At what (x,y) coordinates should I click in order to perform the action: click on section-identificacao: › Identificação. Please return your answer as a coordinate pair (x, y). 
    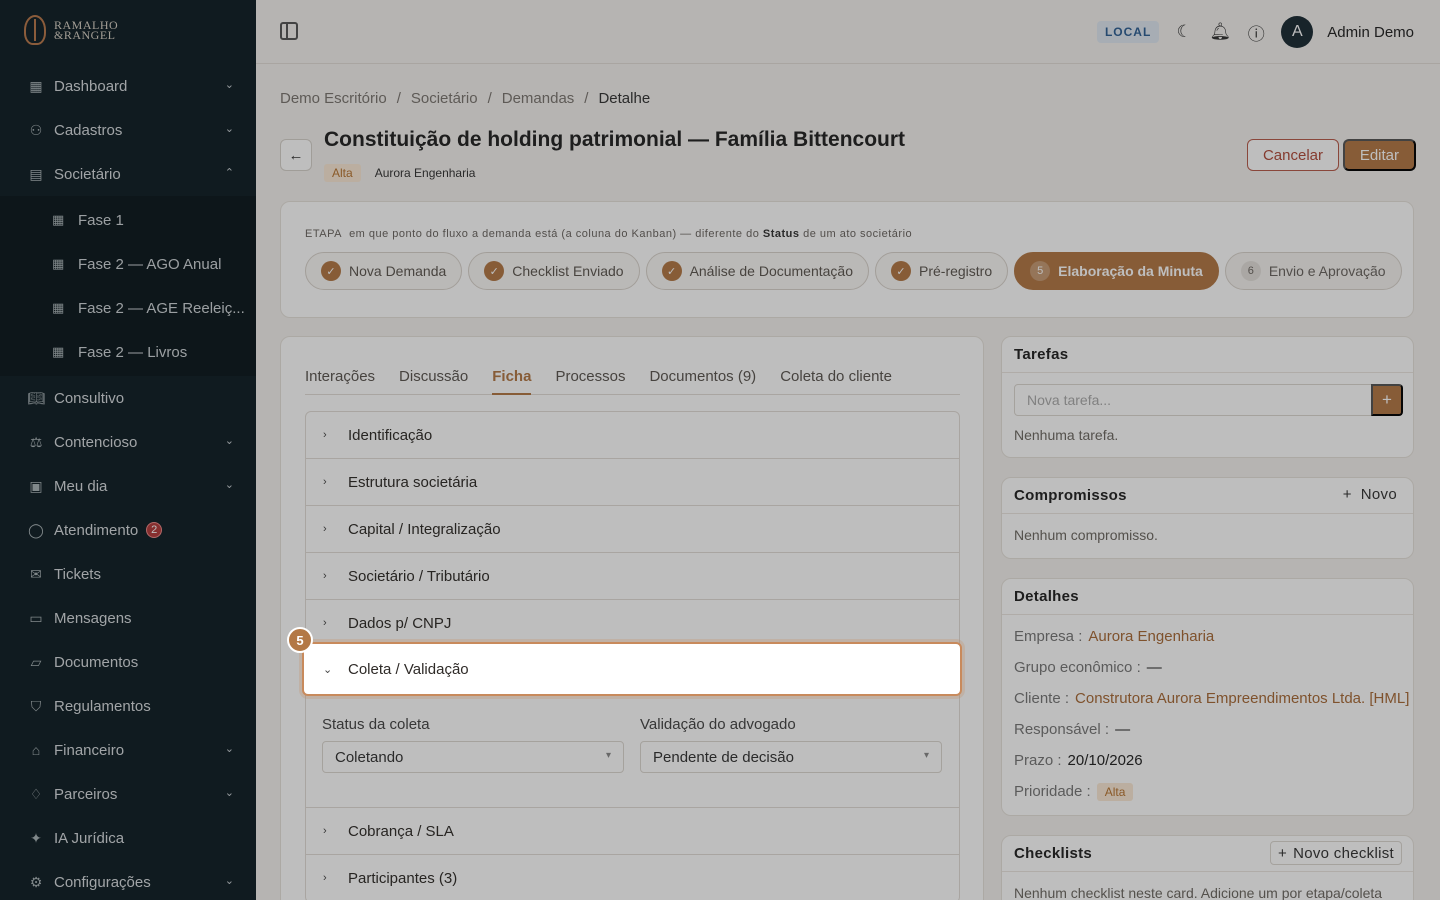
    Looking at the image, I should click on (632, 435).